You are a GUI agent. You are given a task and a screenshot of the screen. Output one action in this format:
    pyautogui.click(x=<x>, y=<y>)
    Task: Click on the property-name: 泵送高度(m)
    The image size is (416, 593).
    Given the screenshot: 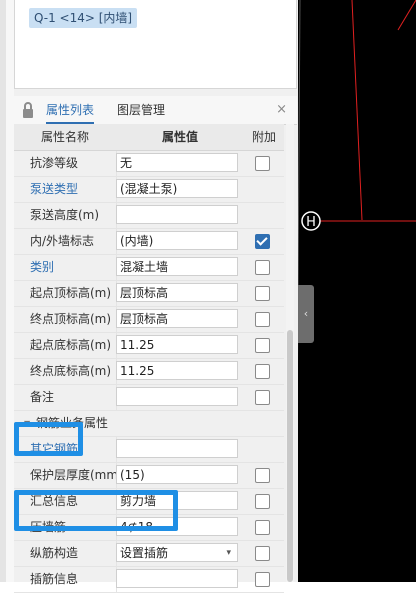 What is the action you would take?
    pyautogui.click(x=65, y=215)
    